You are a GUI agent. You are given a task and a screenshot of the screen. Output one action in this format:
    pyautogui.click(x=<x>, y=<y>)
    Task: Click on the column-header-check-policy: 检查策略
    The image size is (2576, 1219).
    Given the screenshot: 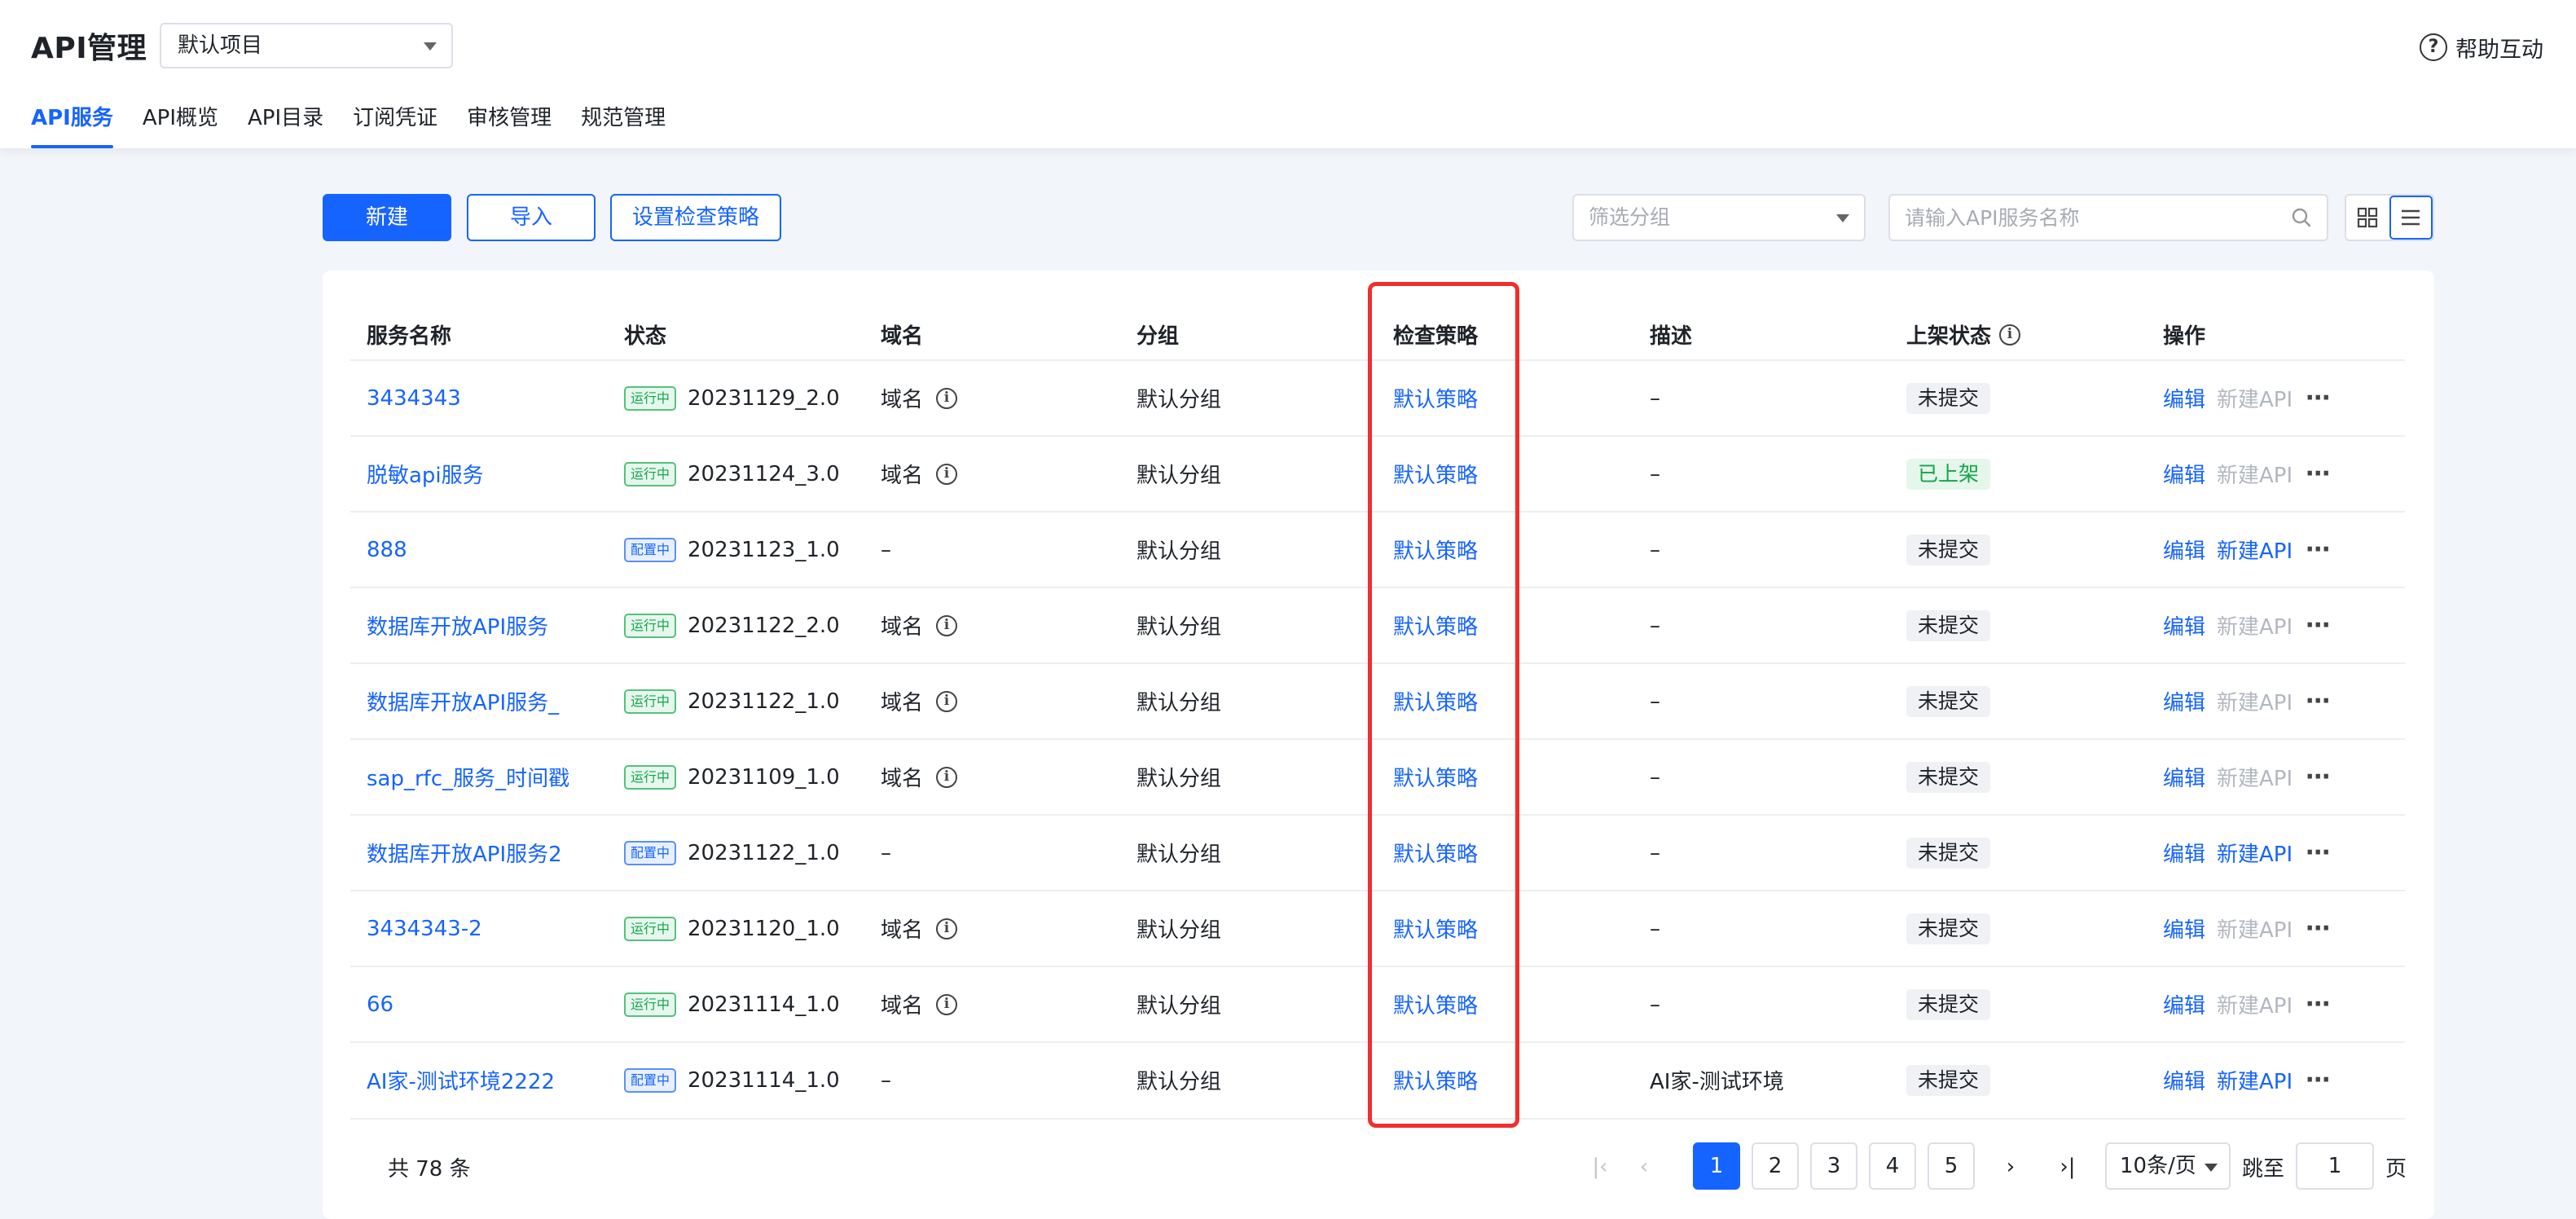 What is the action you would take?
    pyautogui.click(x=1436, y=336)
    